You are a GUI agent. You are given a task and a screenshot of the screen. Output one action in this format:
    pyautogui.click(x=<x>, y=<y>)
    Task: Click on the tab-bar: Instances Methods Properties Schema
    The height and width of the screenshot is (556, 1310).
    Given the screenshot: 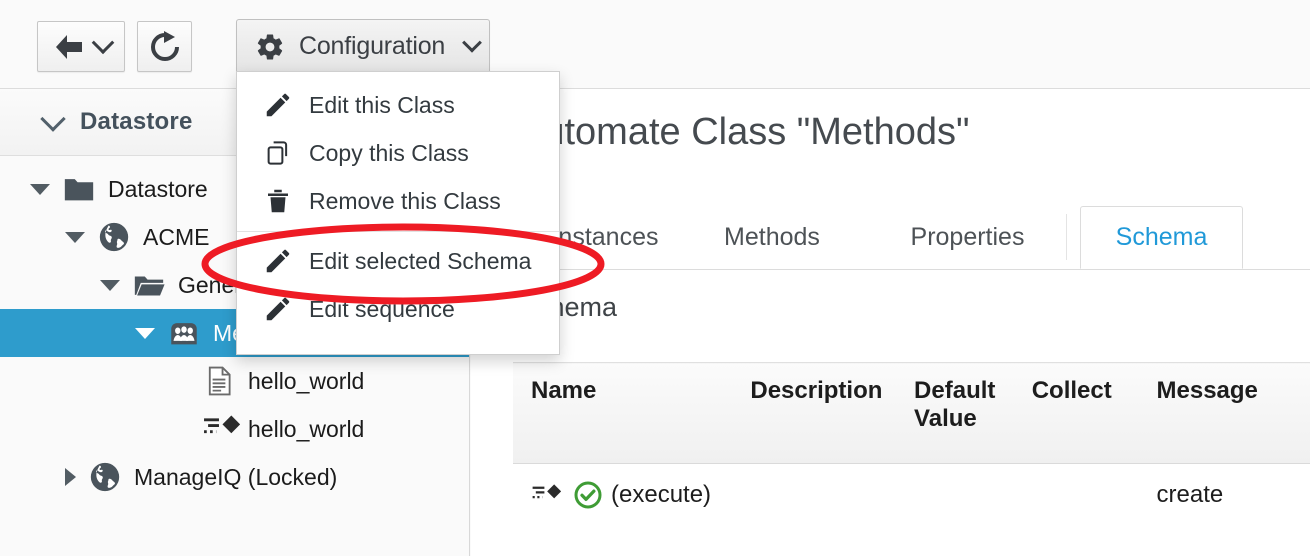 What is the action you would take?
    pyautogui.click(x=890, y=238)
    